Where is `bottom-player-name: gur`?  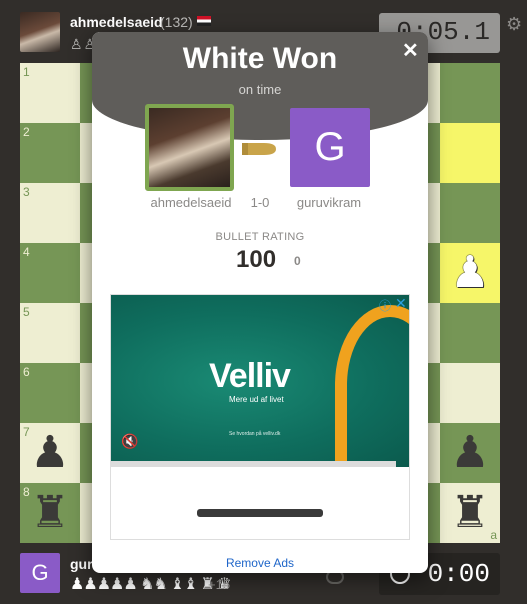
bottom-player-name: gur is located at coordinates (81, 564).